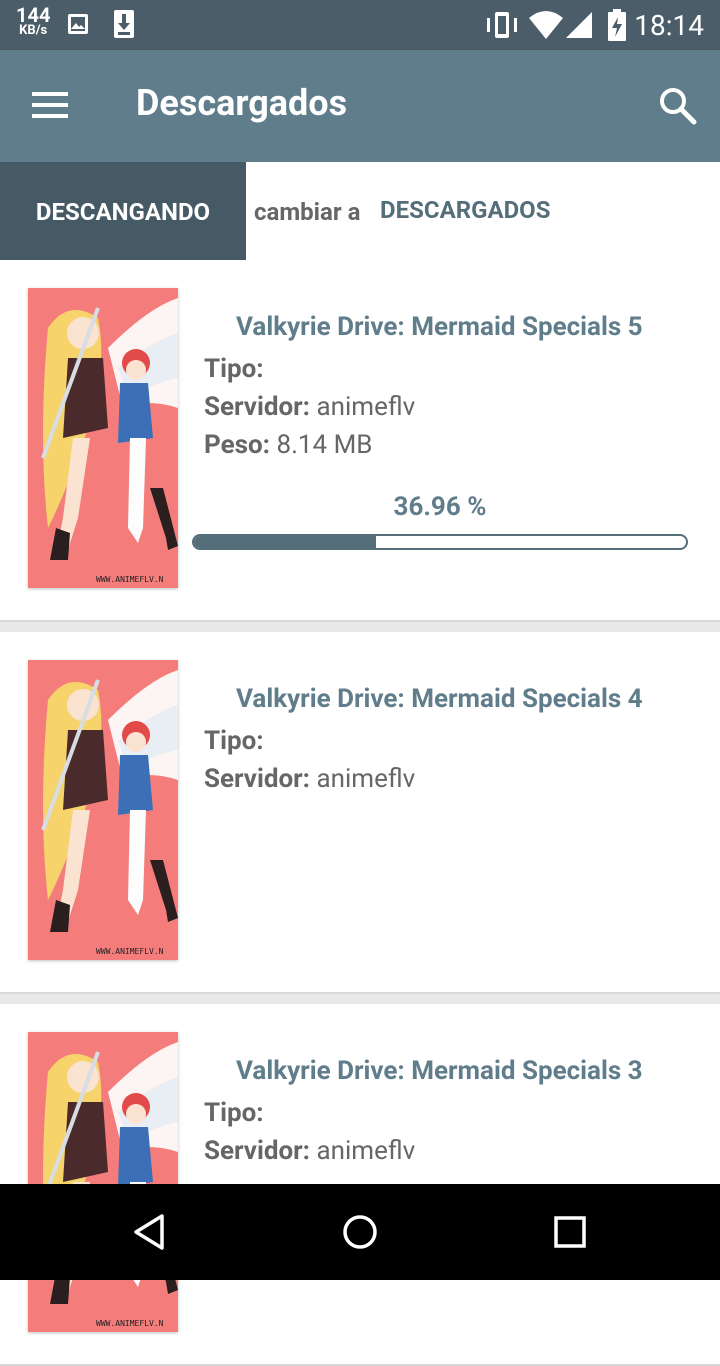  Describe the element at coordinates (360, 106) in the screenshot. I see `app-bar: Descargados` at that location.